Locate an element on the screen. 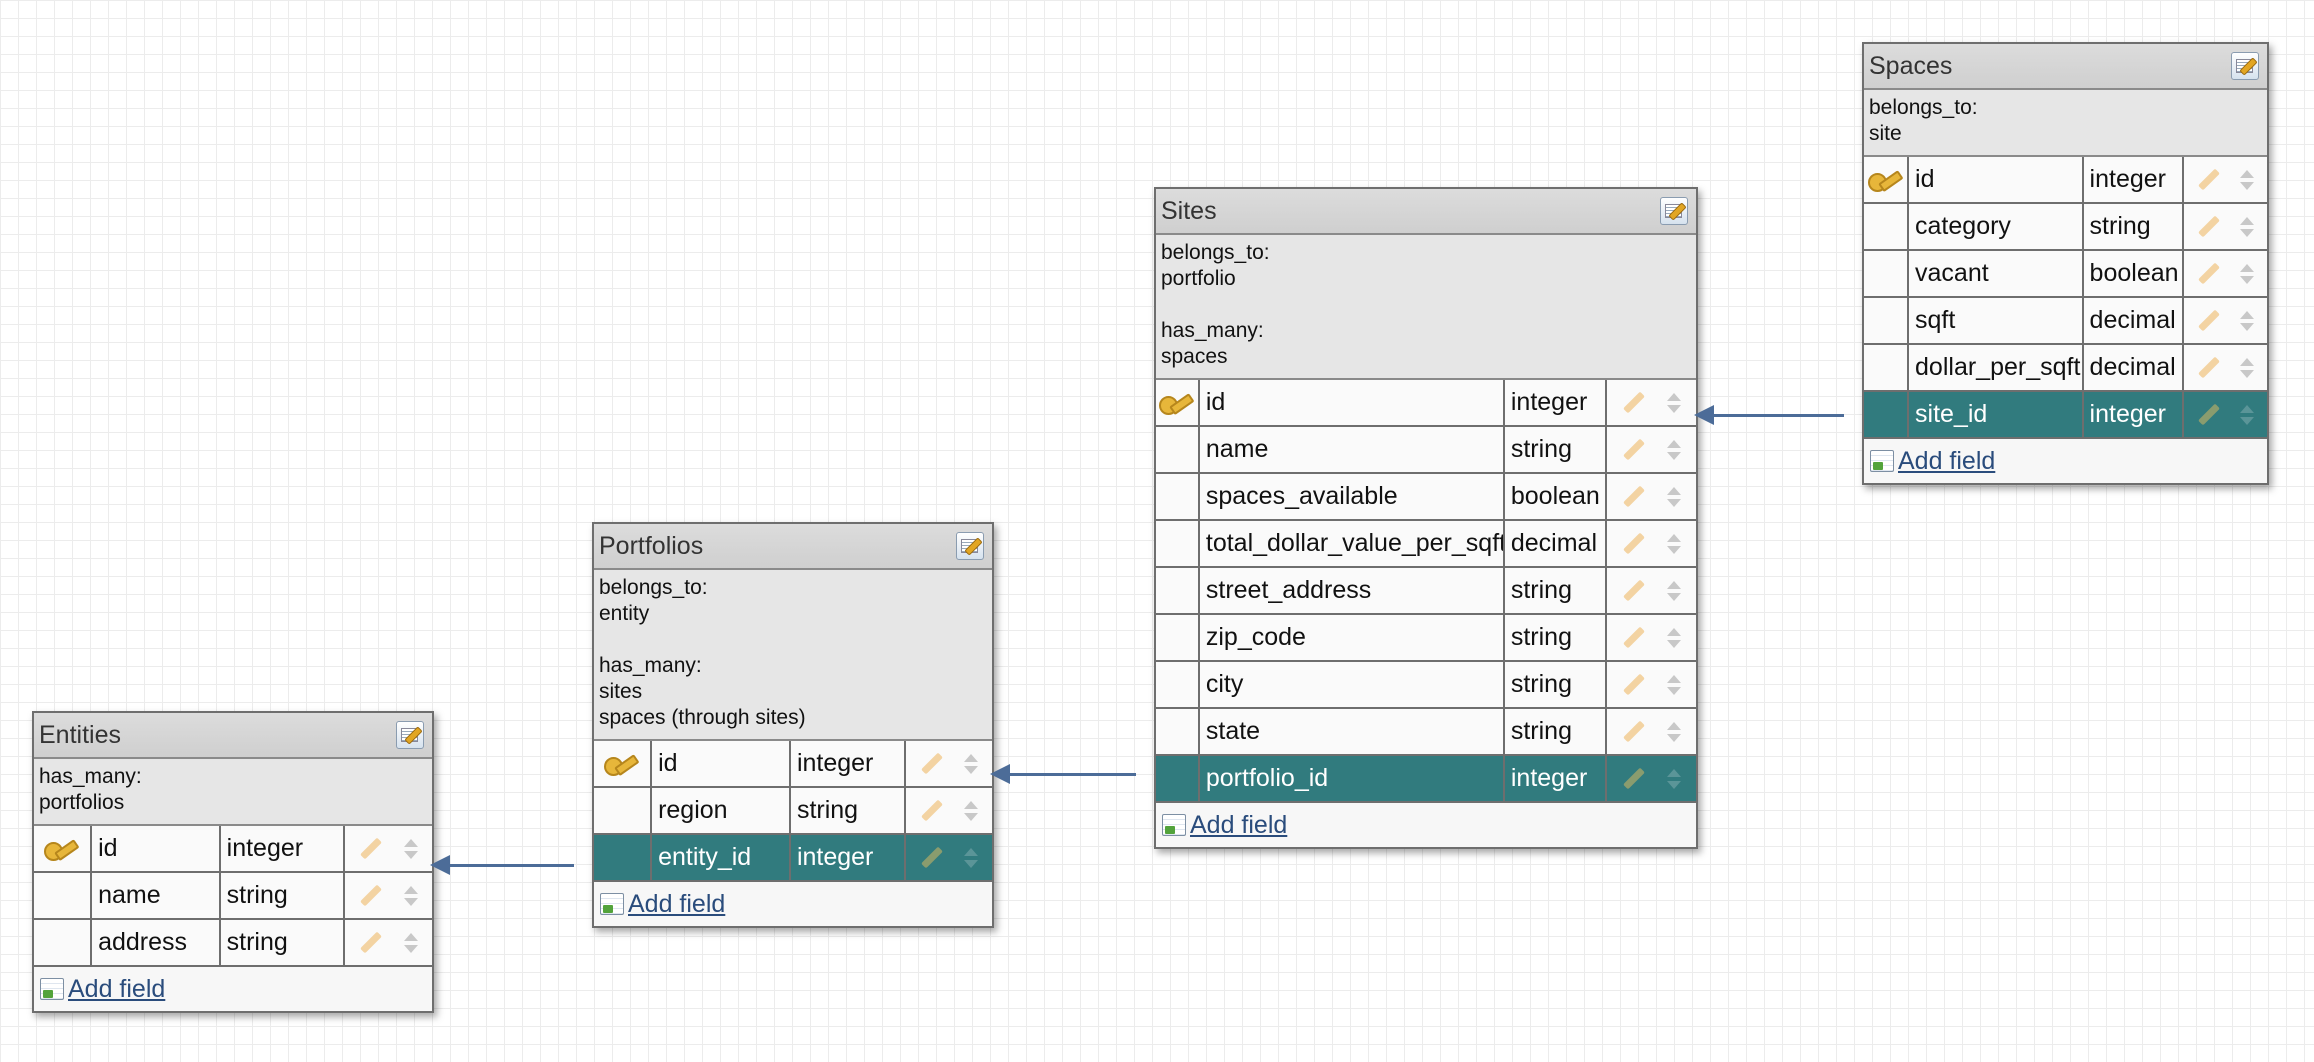  foreign-key-field-row: portfolio_id integer is located at coordinates (1426, 779).